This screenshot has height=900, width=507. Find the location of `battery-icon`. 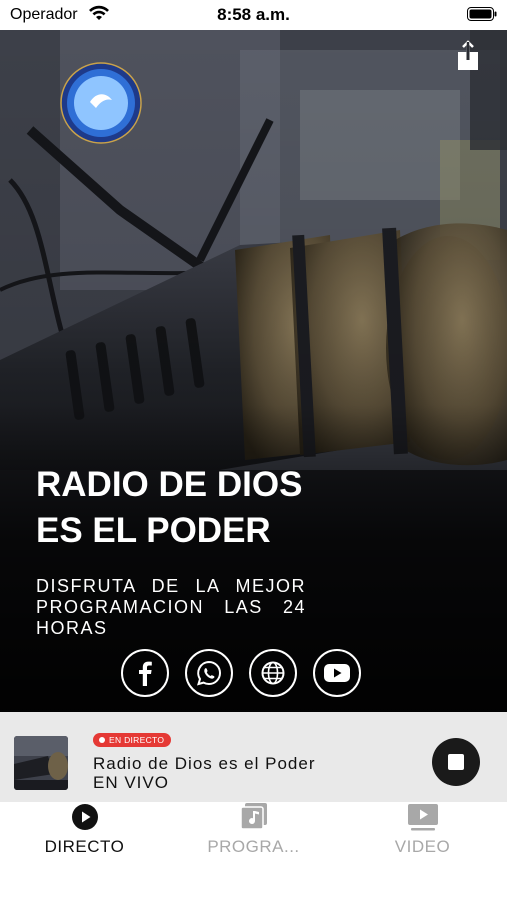

battery-icon is located at coordinates (482, 14).